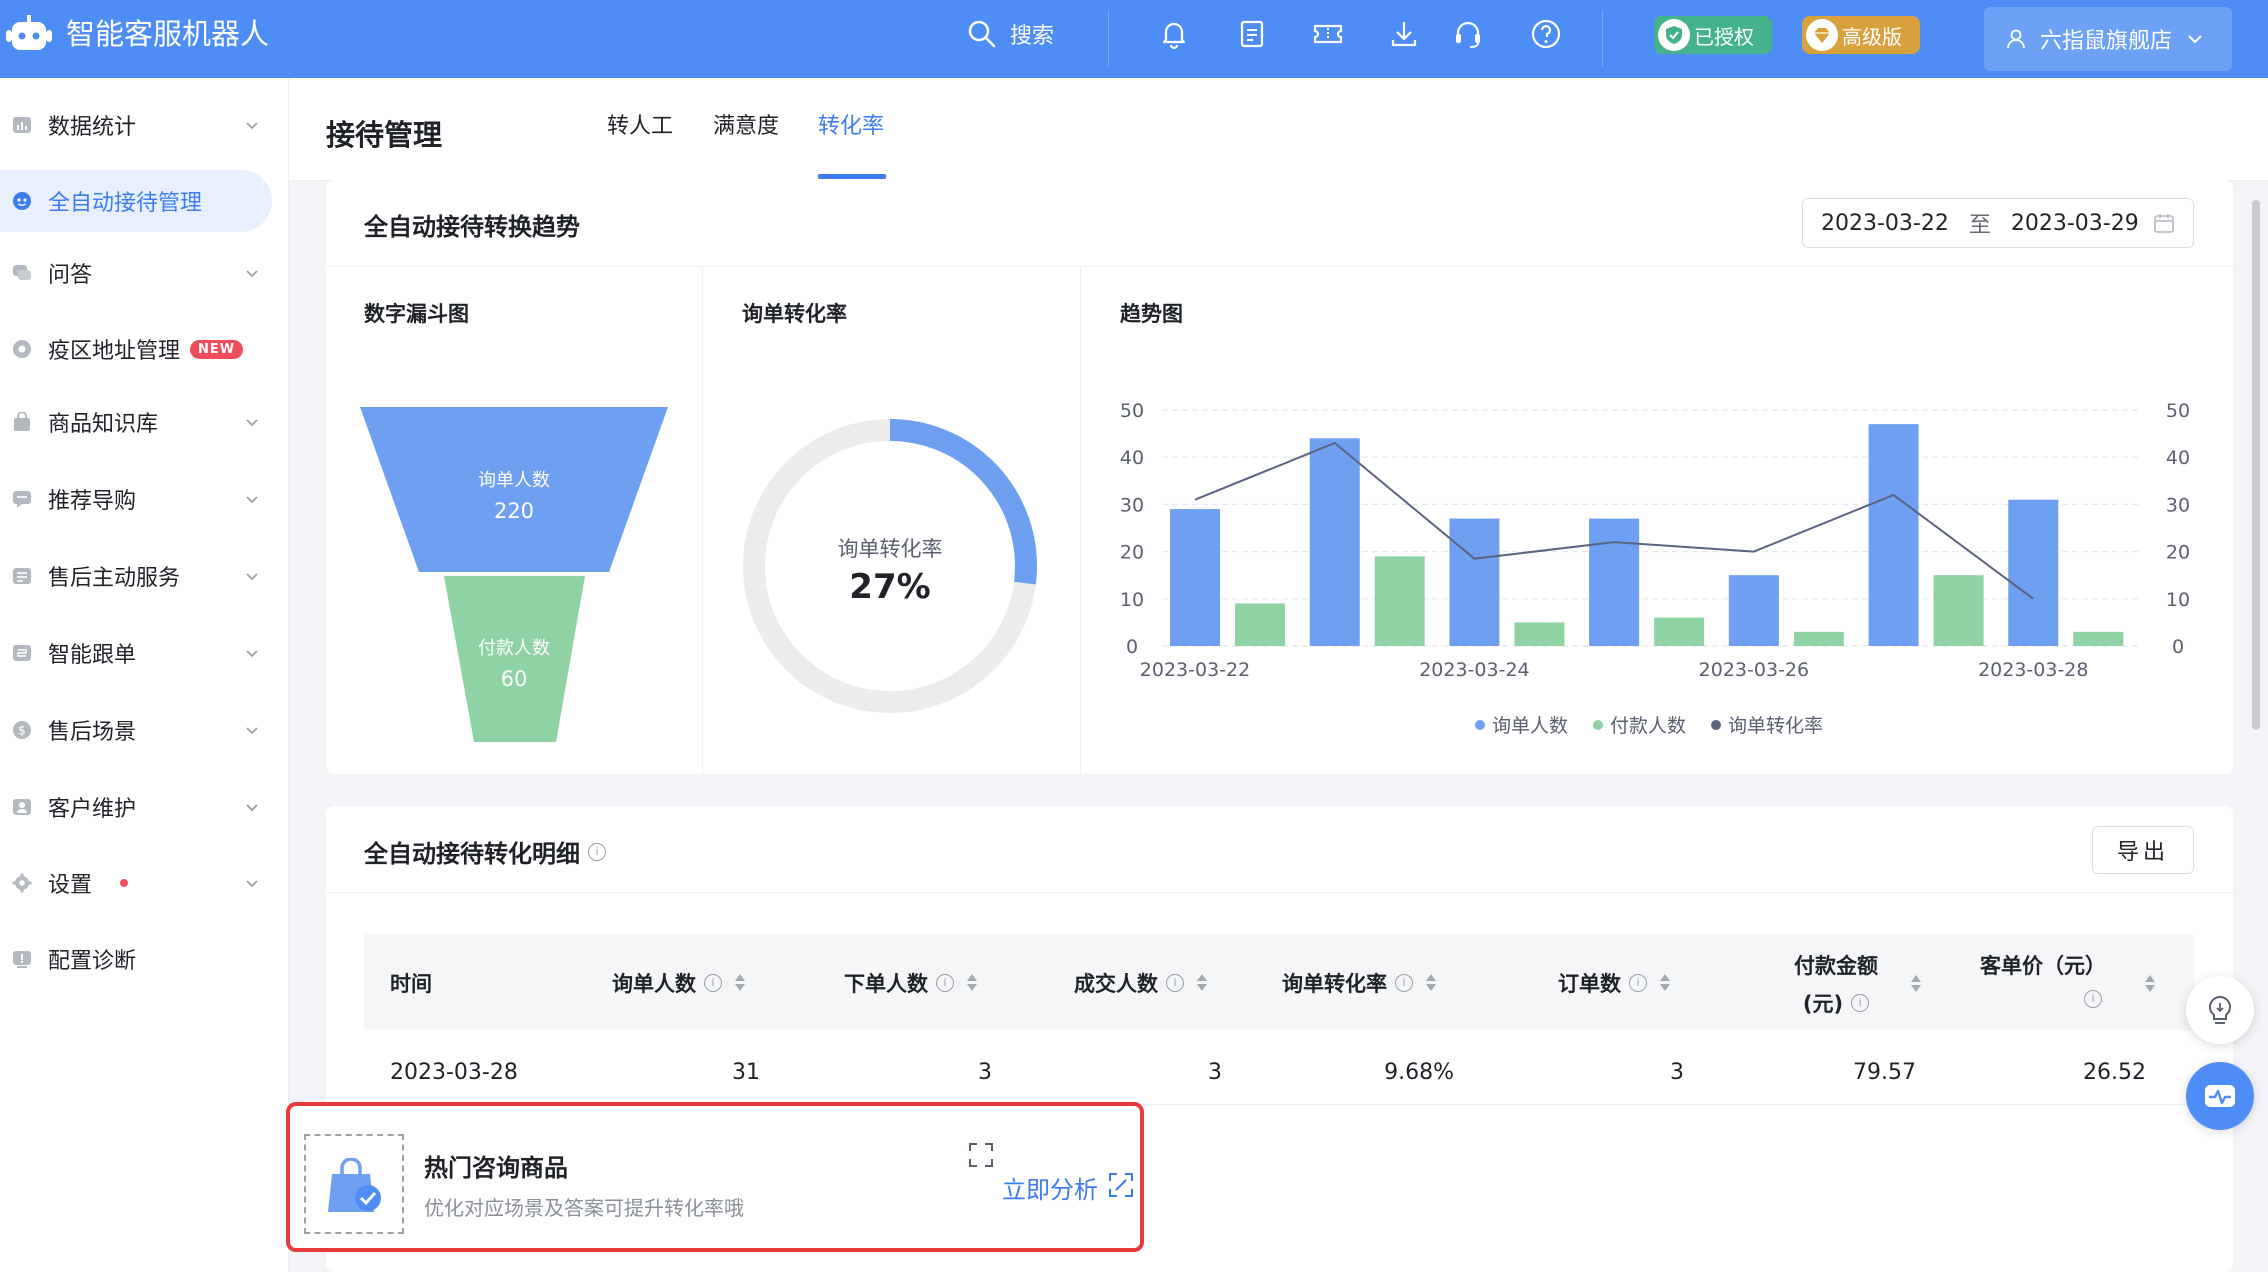  Describe the element at coordinates (1861, 35) in the screenshot. I see `pro-version-badge: 高级版` at that location.